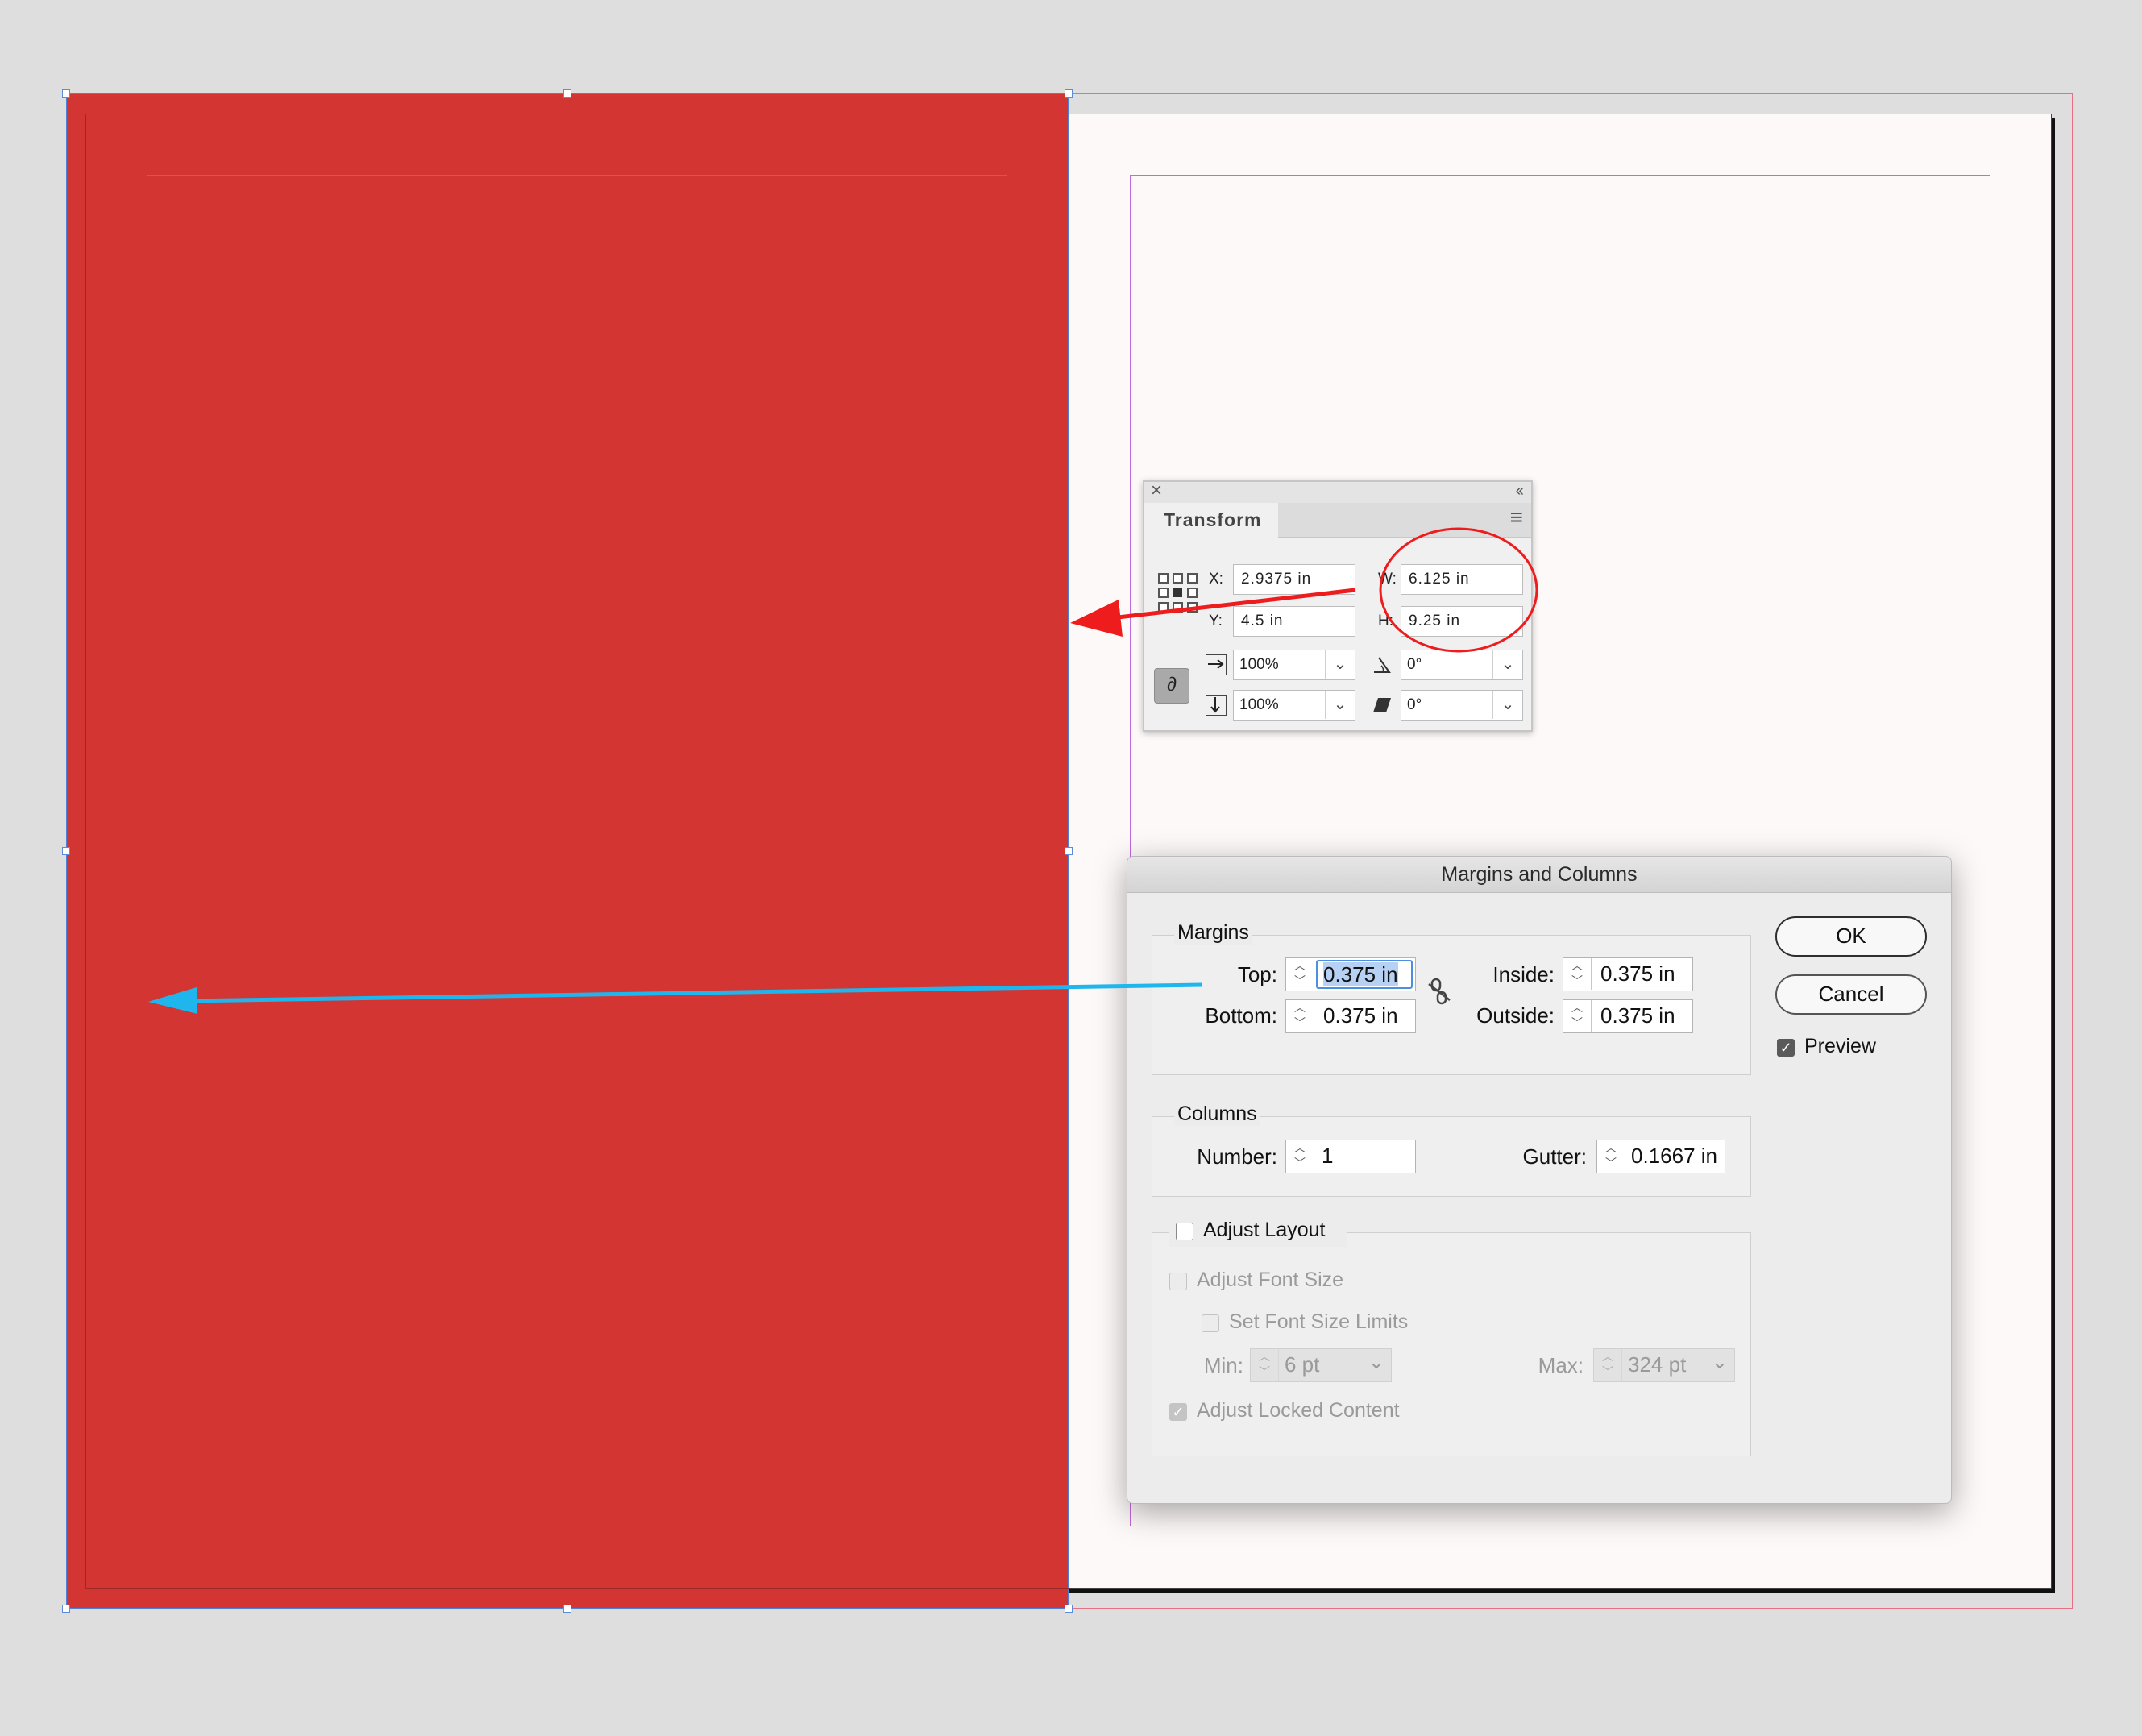  What do you see at coordinates (1096, 618) in the screenshot?
I see `red-arrowhead` at bounding box center [1096, 618].